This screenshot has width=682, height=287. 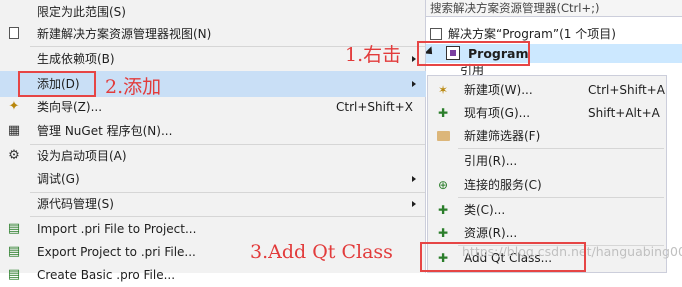 What do you see at coordinates (212, 156) in the screenshot?
I see `menu-item-set-startup: ⚙ 设为启动项目(A)` at bounding box center [212, 156].